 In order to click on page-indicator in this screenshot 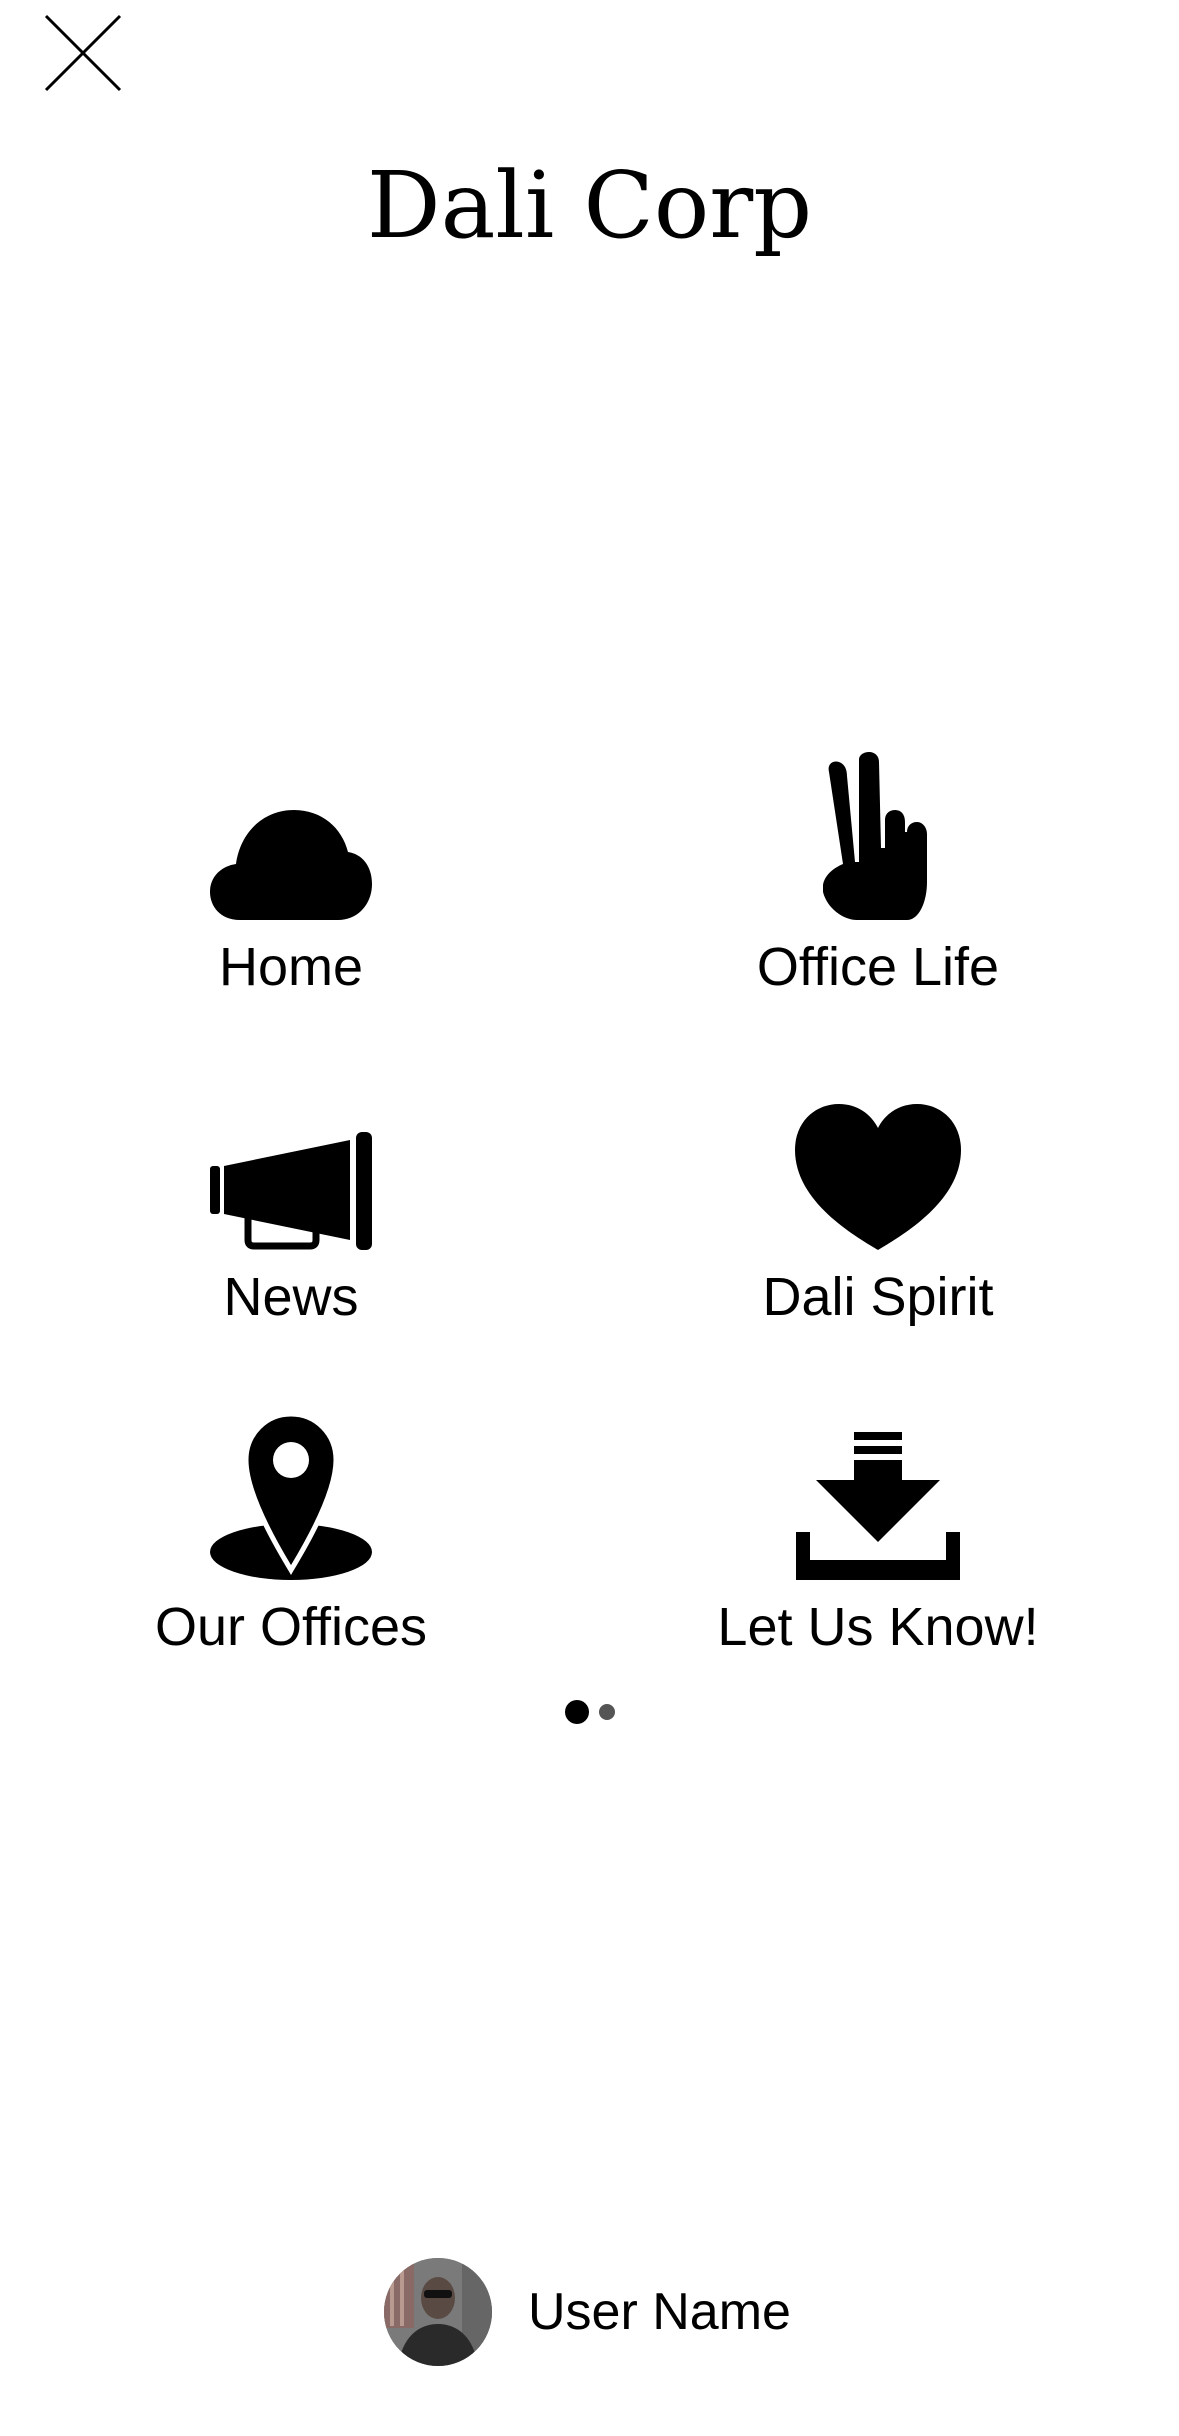, I will do `click(589, 1712)`.